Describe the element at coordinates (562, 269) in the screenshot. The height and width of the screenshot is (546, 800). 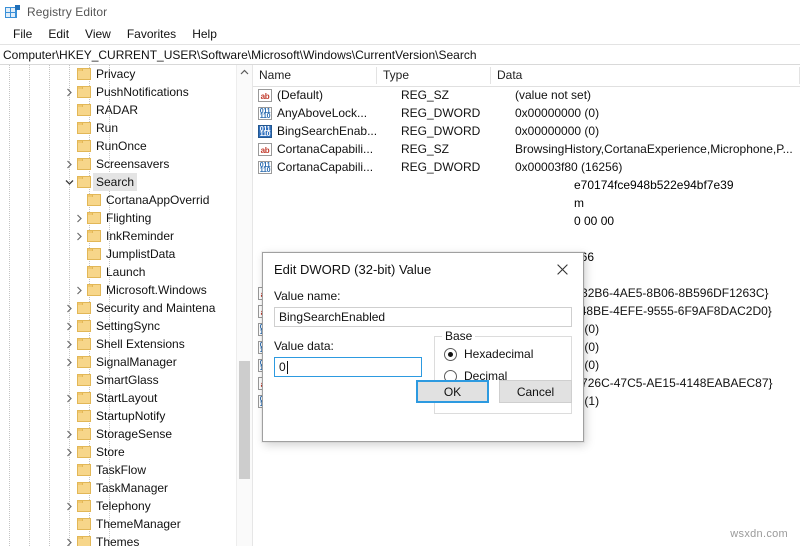
I see `close-icon` at that location.